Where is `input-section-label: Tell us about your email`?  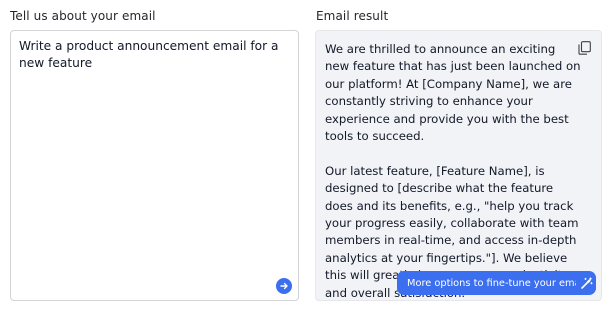 input-section-label: Tell us about your email is located at coordinates (83, 16).